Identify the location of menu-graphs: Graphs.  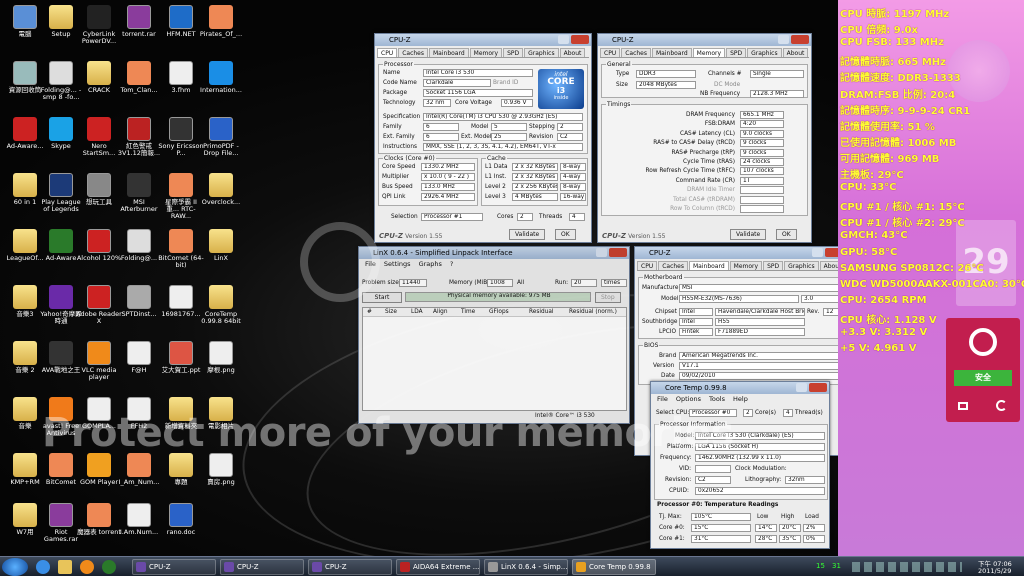
(430, 264).